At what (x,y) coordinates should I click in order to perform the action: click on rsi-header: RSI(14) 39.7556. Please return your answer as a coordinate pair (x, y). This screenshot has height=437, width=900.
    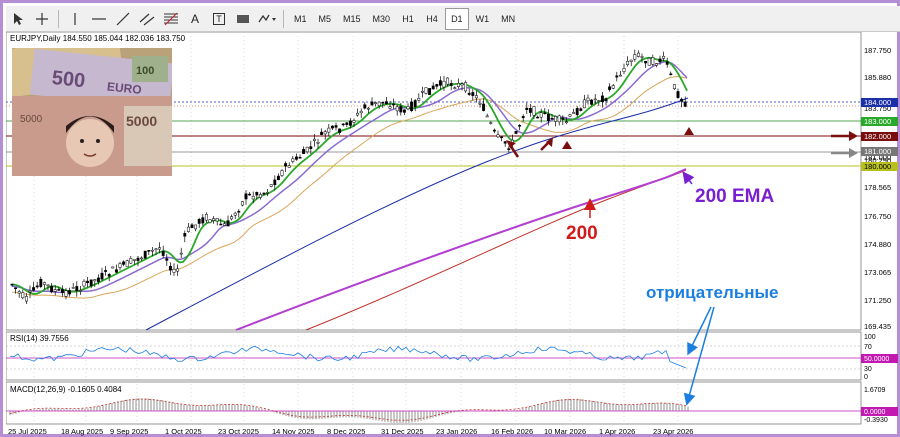
    Looking at the image, I should click on (39, 338).